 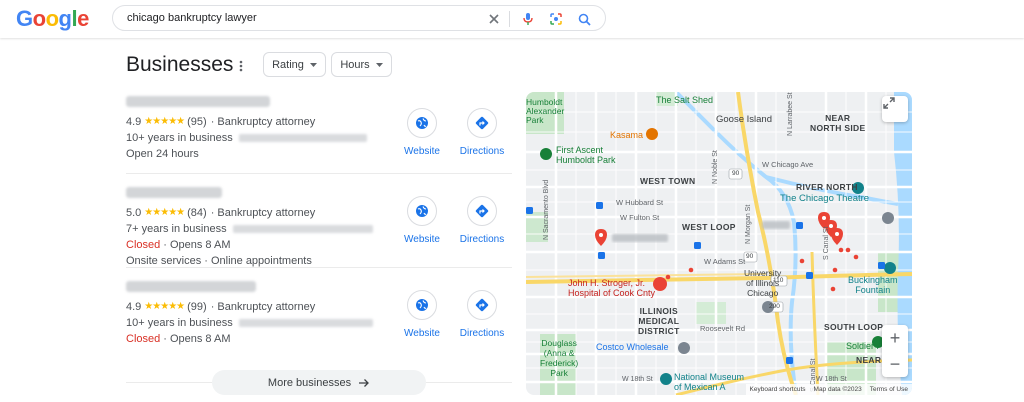 What do you see at coordinates (546, 209) in the screenshot?
I see `map-label: N Sacramento Blvd` at bounding box center [546, 209].